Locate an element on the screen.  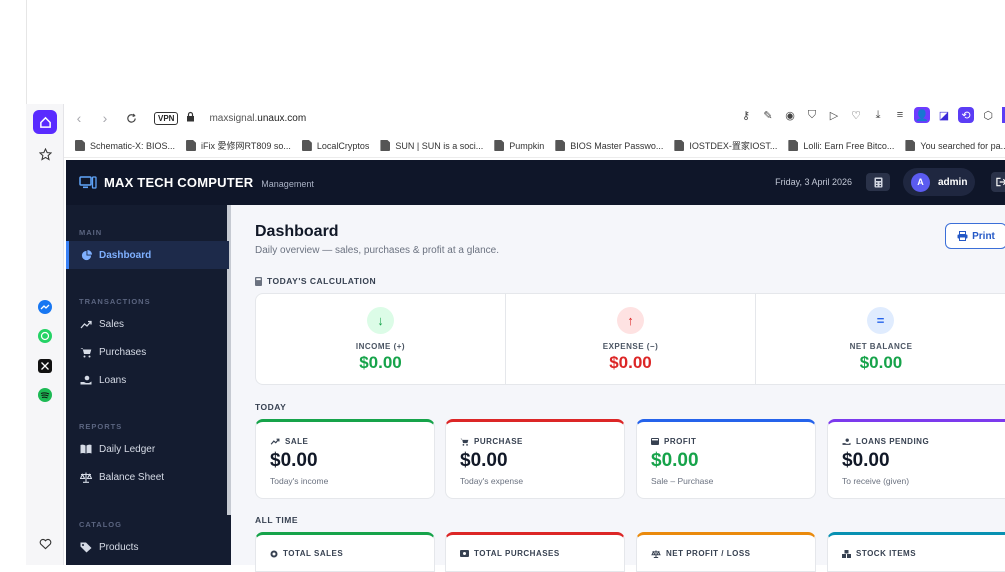
profile-icon: 👤 is located at coordinates (922, 115).